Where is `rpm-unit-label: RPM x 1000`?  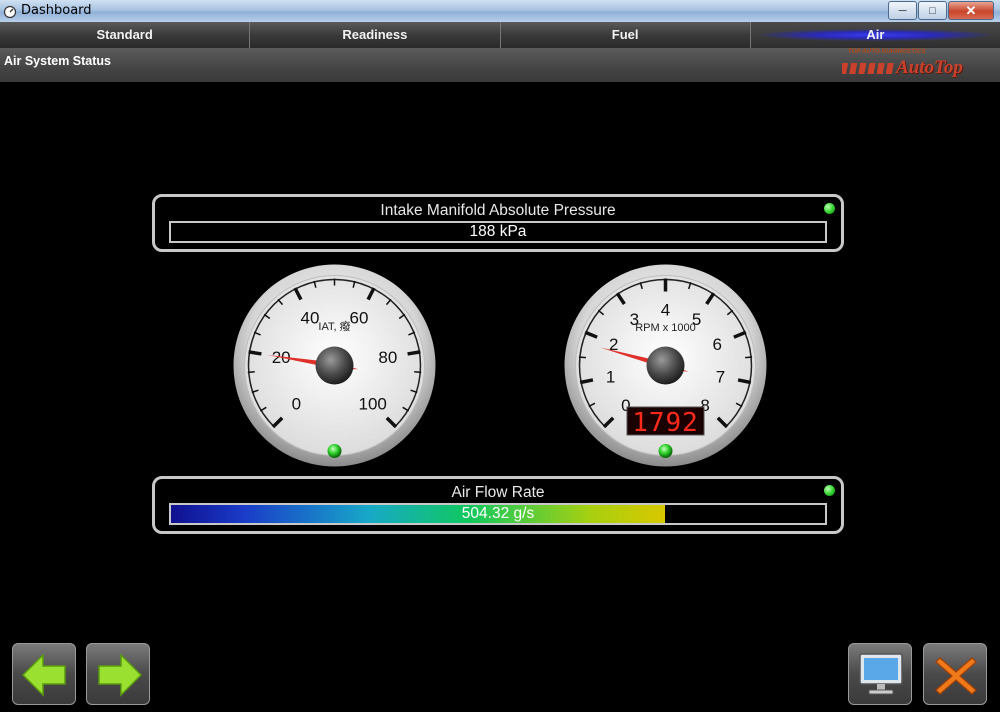
rpm-unit-label: RPM x 1000 is located at coordinates (665, 328).